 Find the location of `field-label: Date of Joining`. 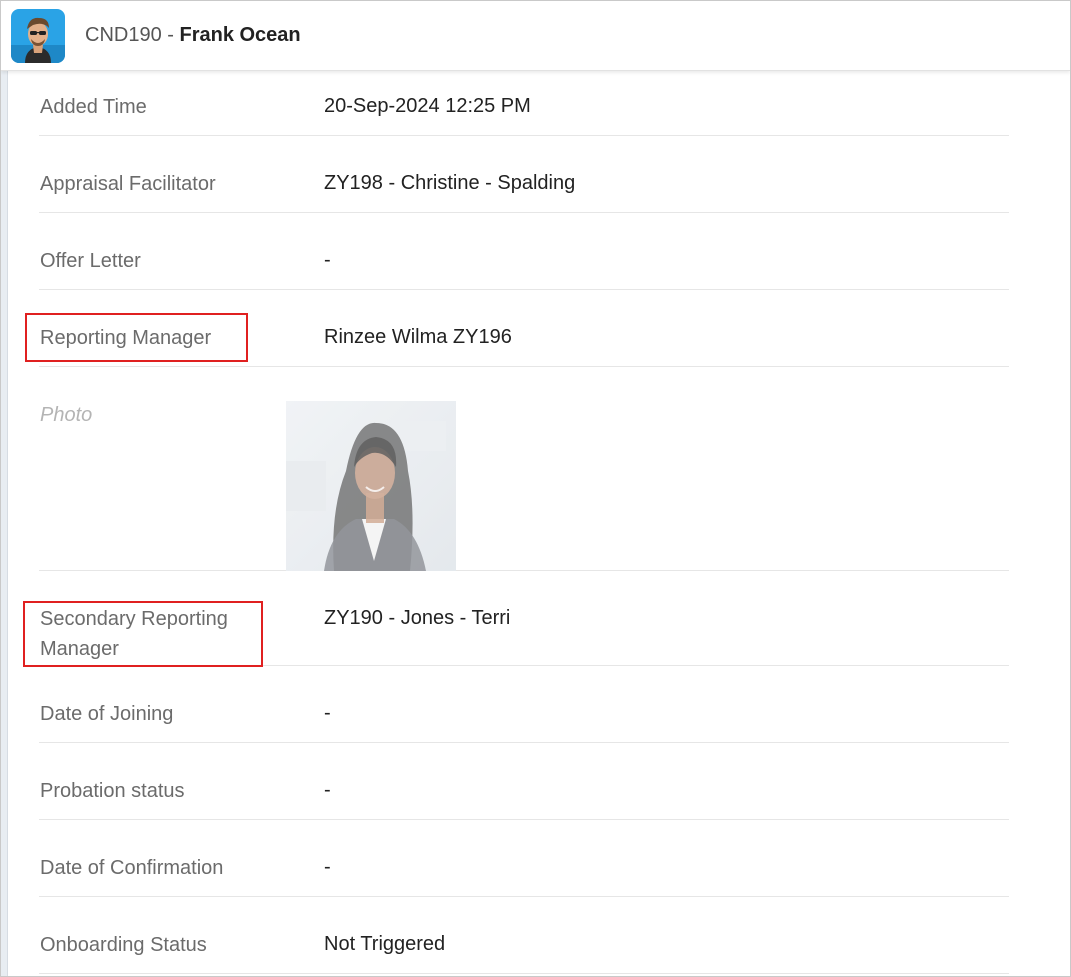

field-label: Date of Joining is located at coordinates (107, 714).